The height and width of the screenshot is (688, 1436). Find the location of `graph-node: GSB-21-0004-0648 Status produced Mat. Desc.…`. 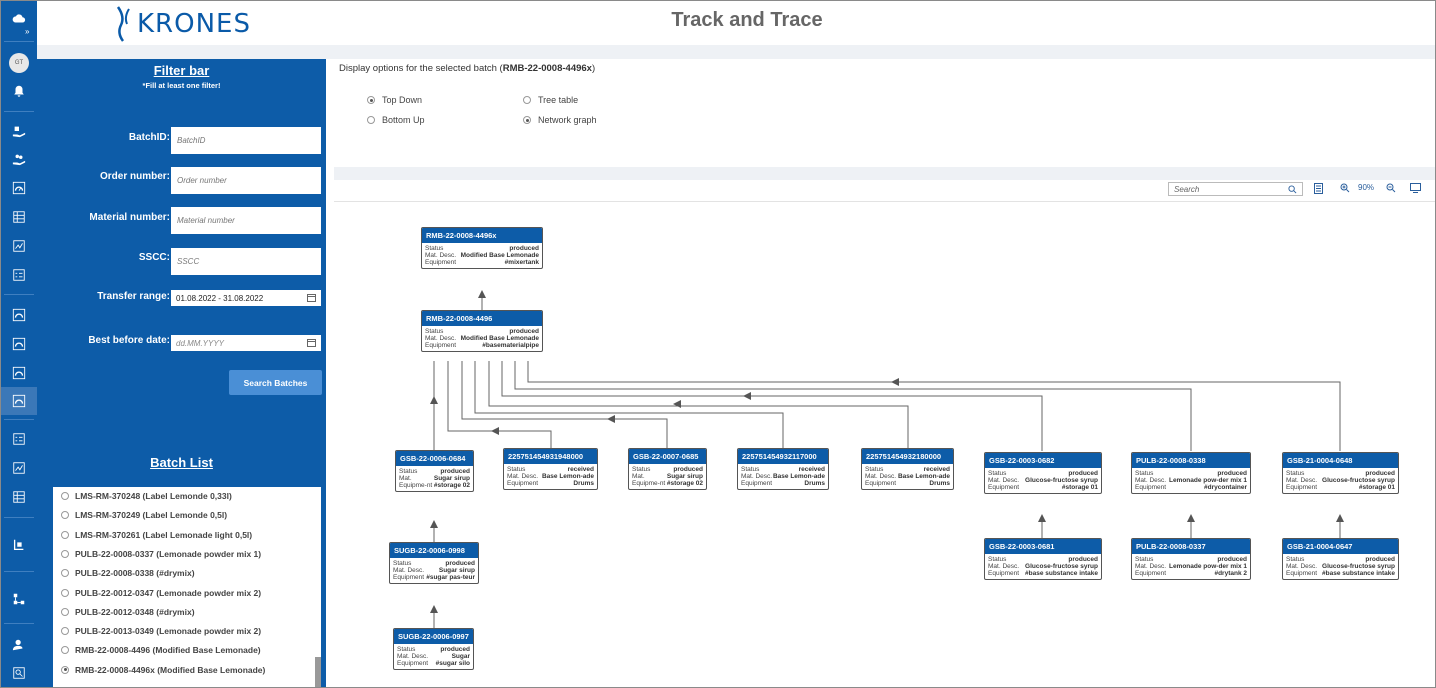

graph-node: GSB-21-0004-0648 Status produced Mat. Desc.… is located at coordinates (1340, 473).